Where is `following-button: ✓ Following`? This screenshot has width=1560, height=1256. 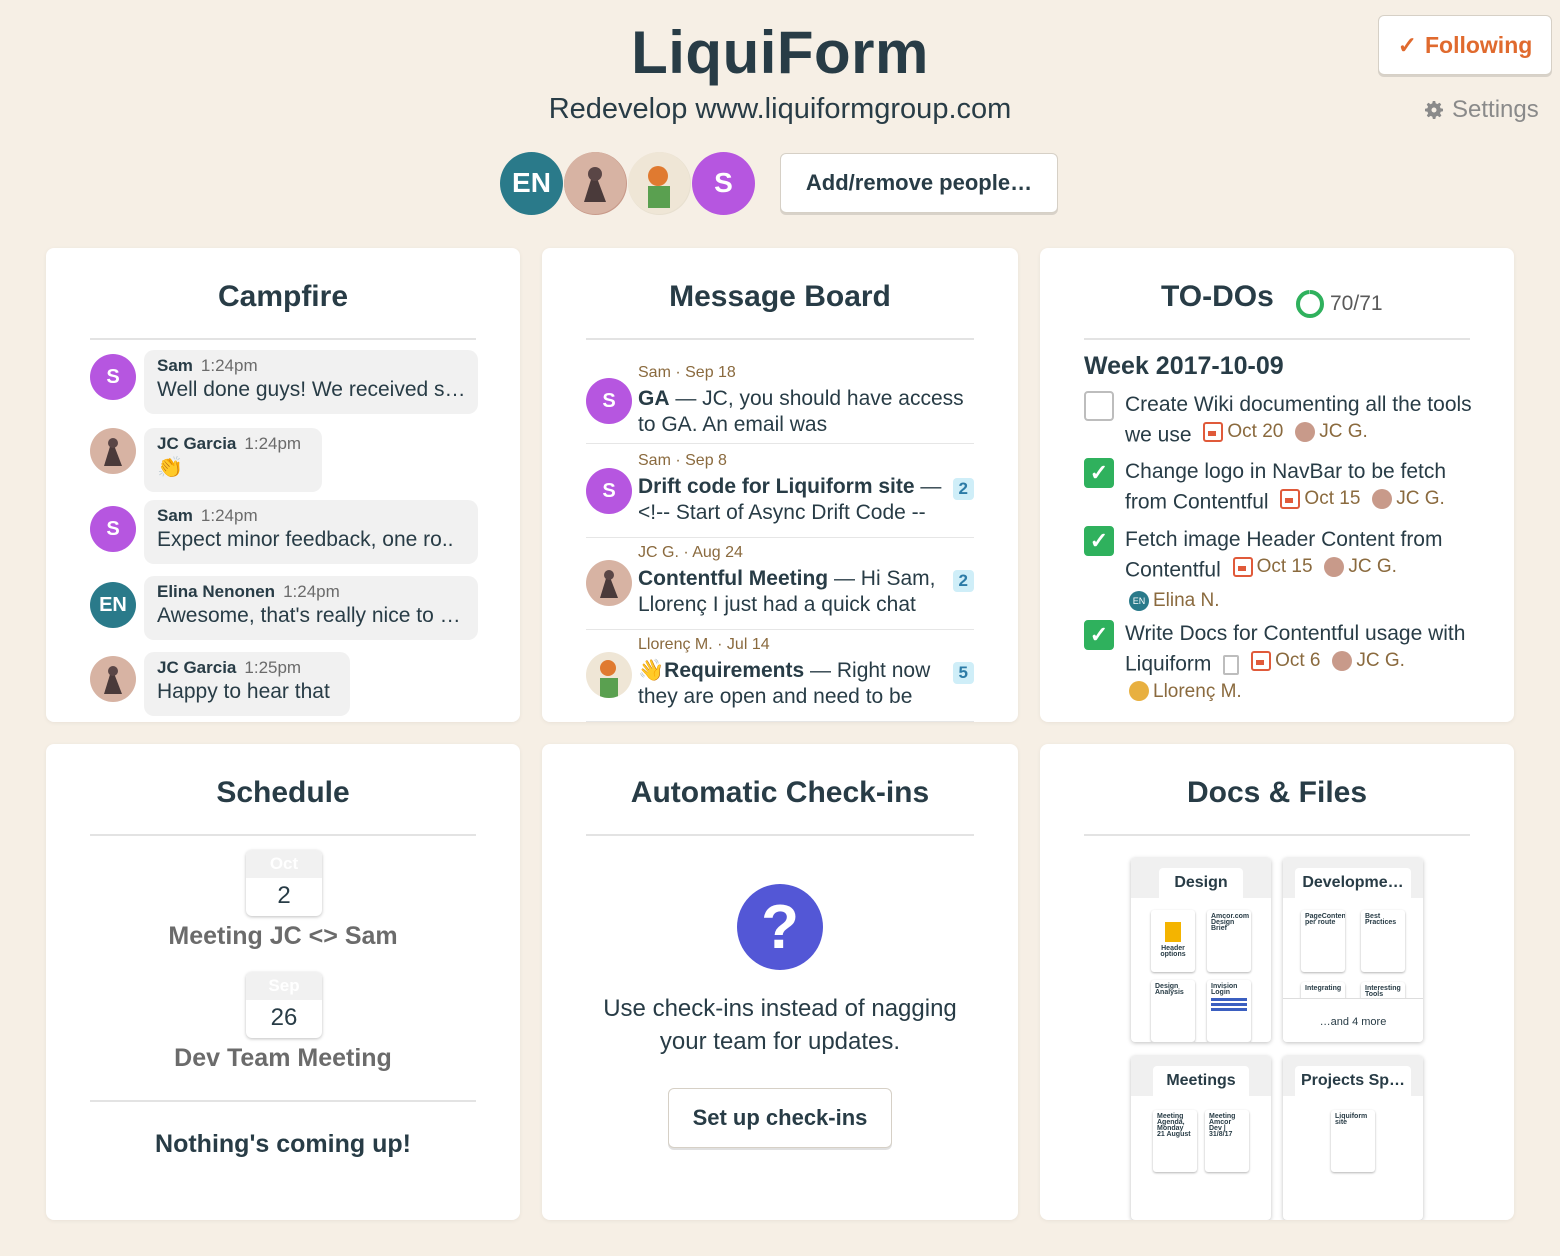
following-button: ✓ Following is located at coordinates (1465, 45).